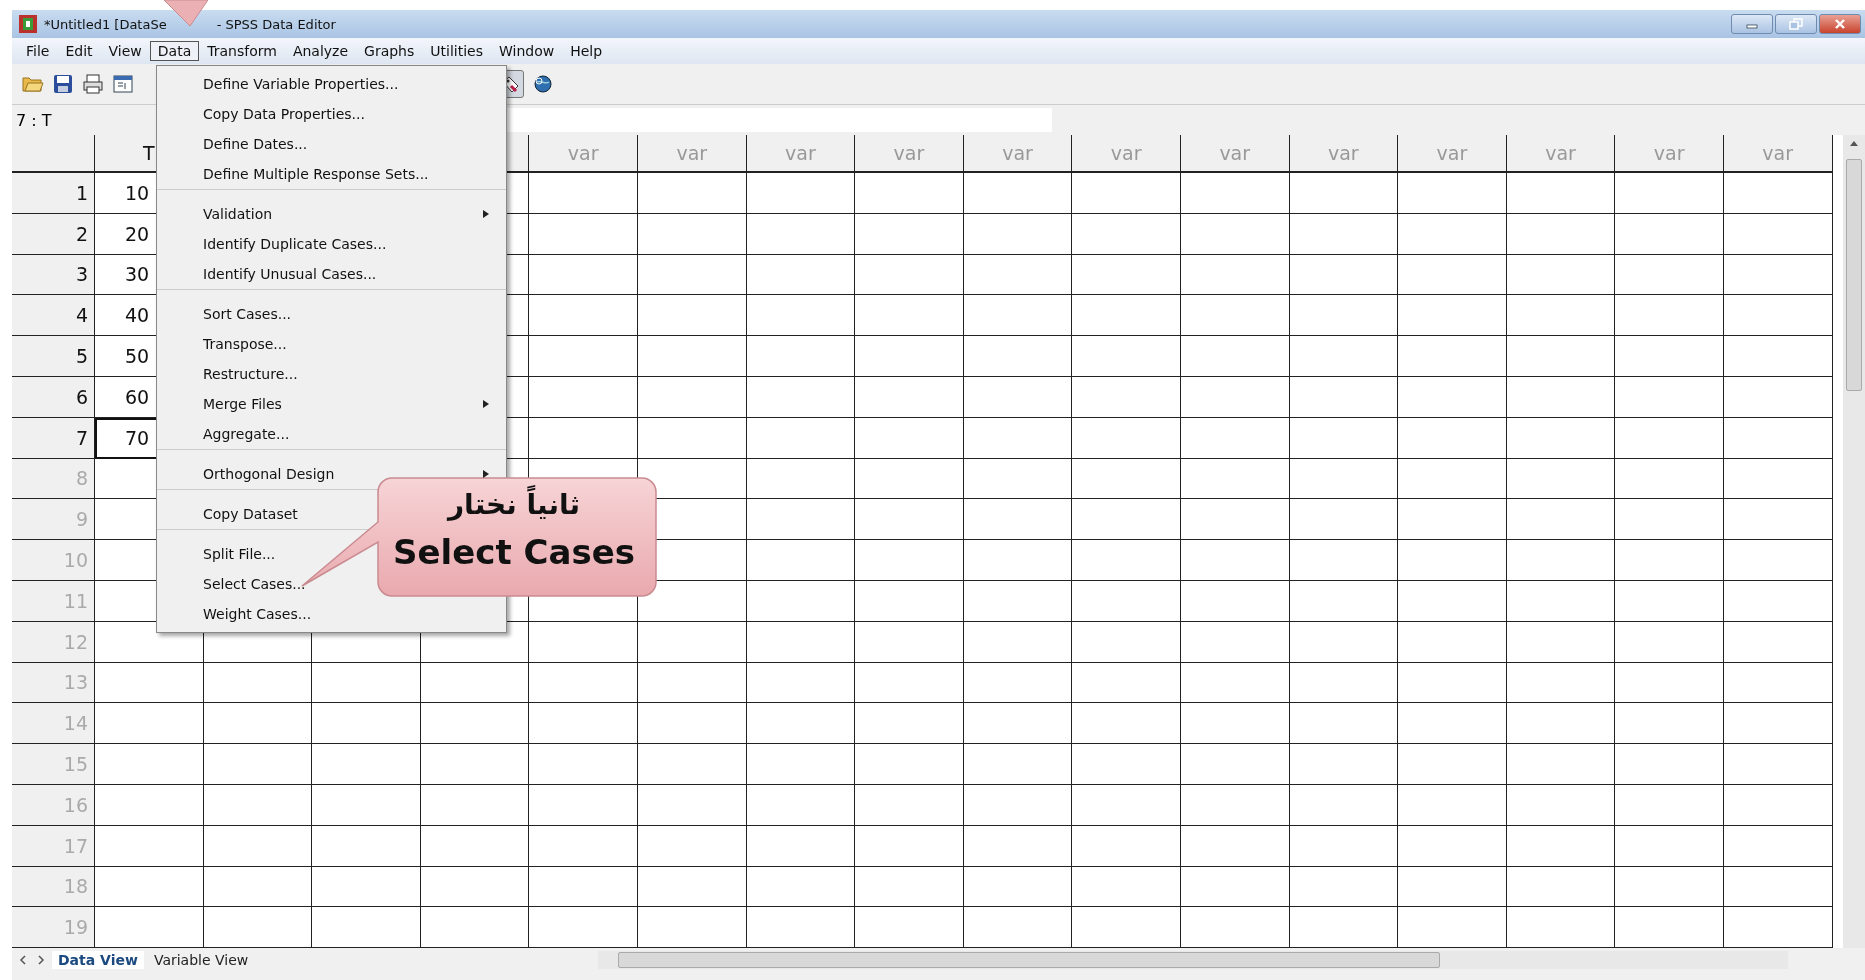  Describe the element at coordinates (1840, 24) in the screenshot. I see `close-button` at that location.